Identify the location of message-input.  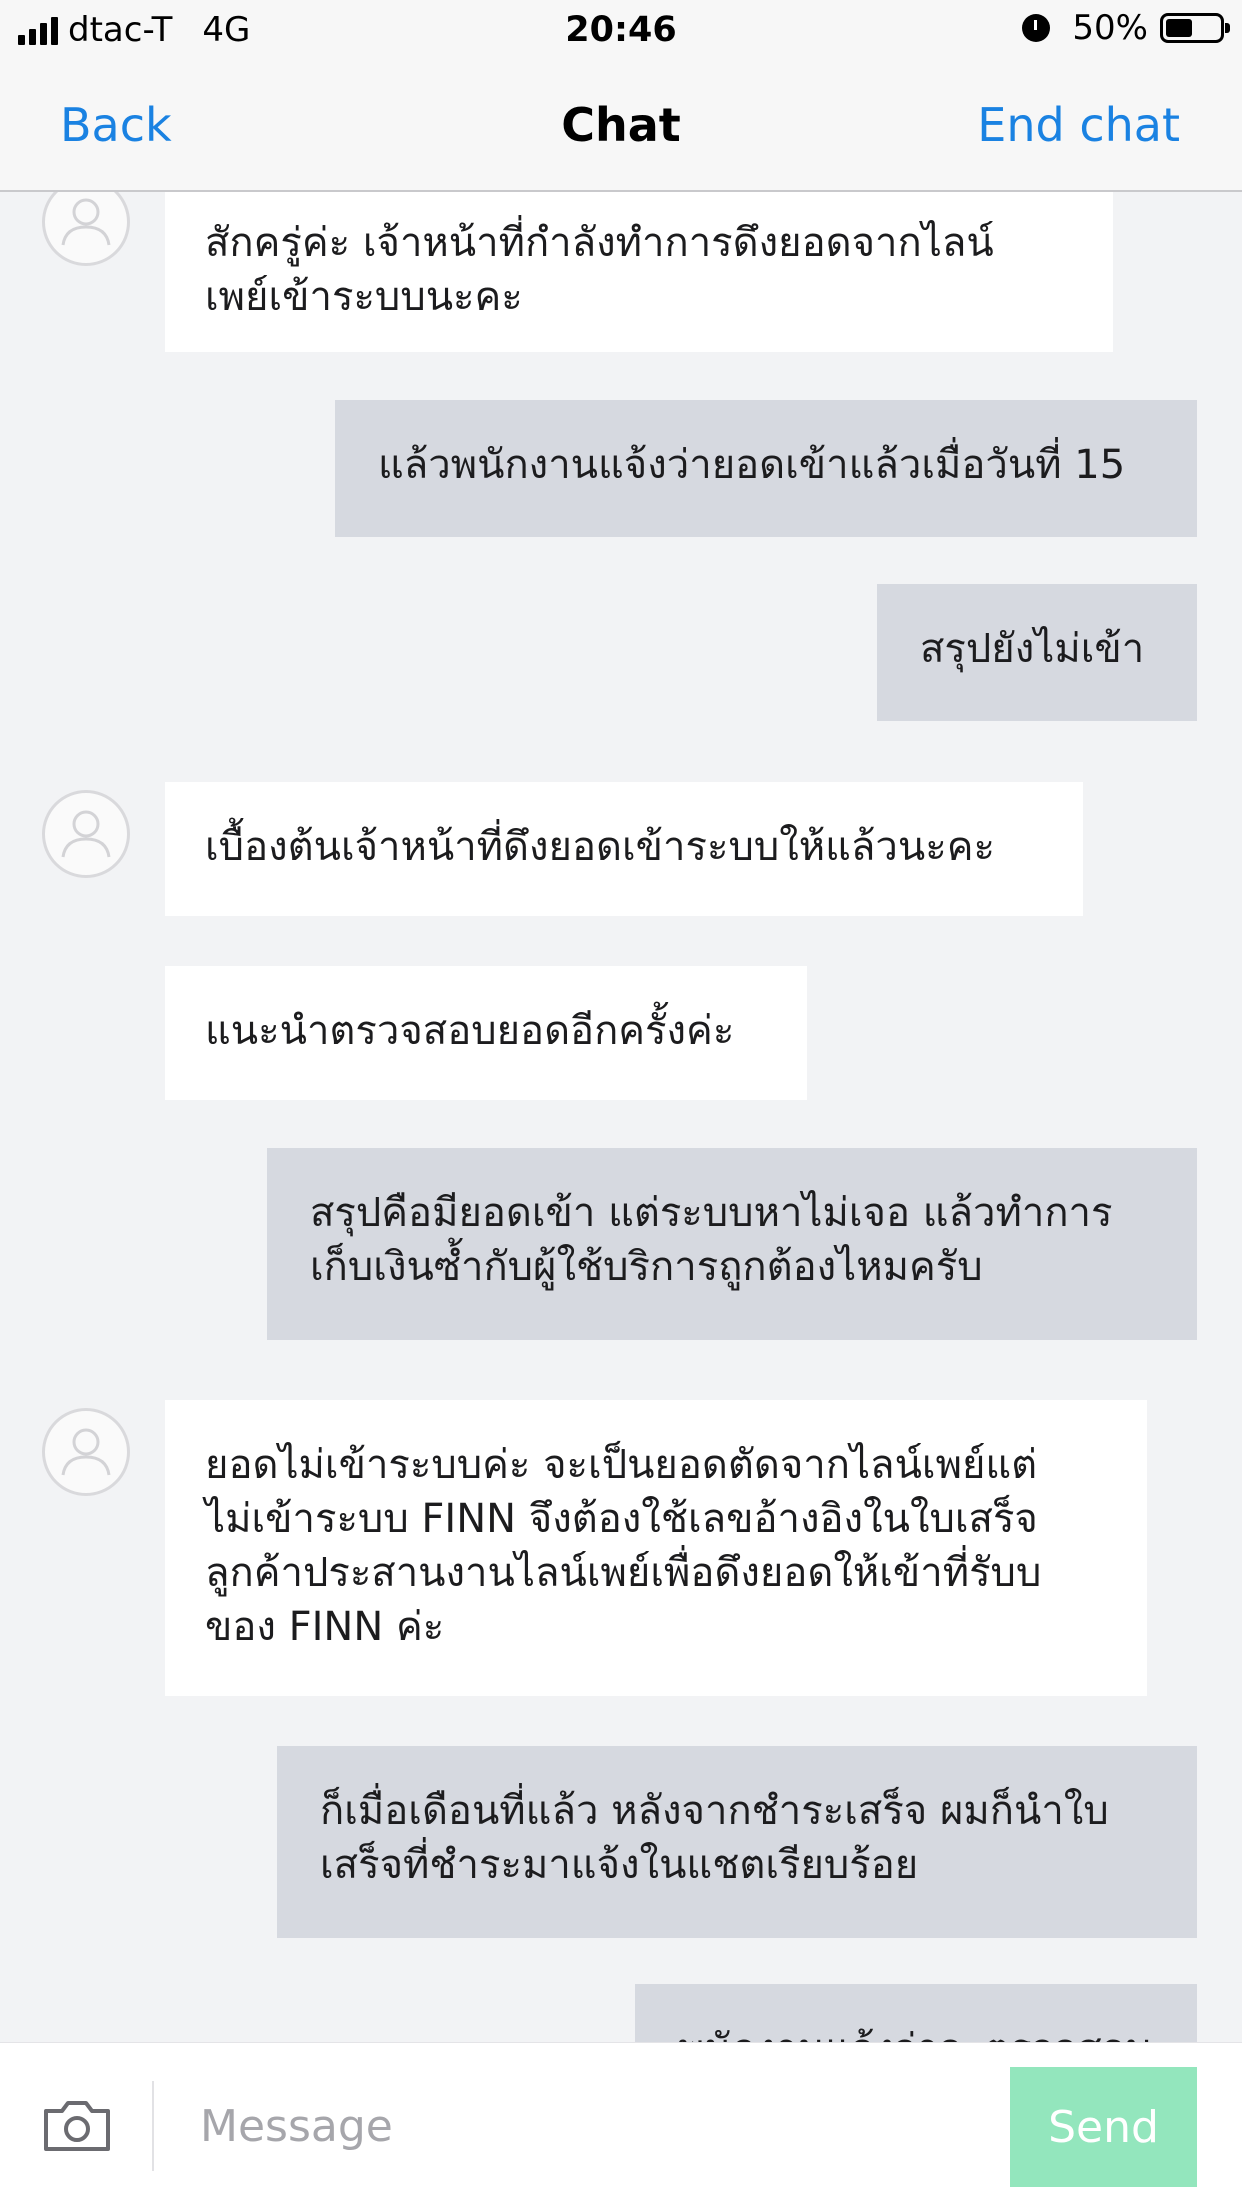
(600, 2126).